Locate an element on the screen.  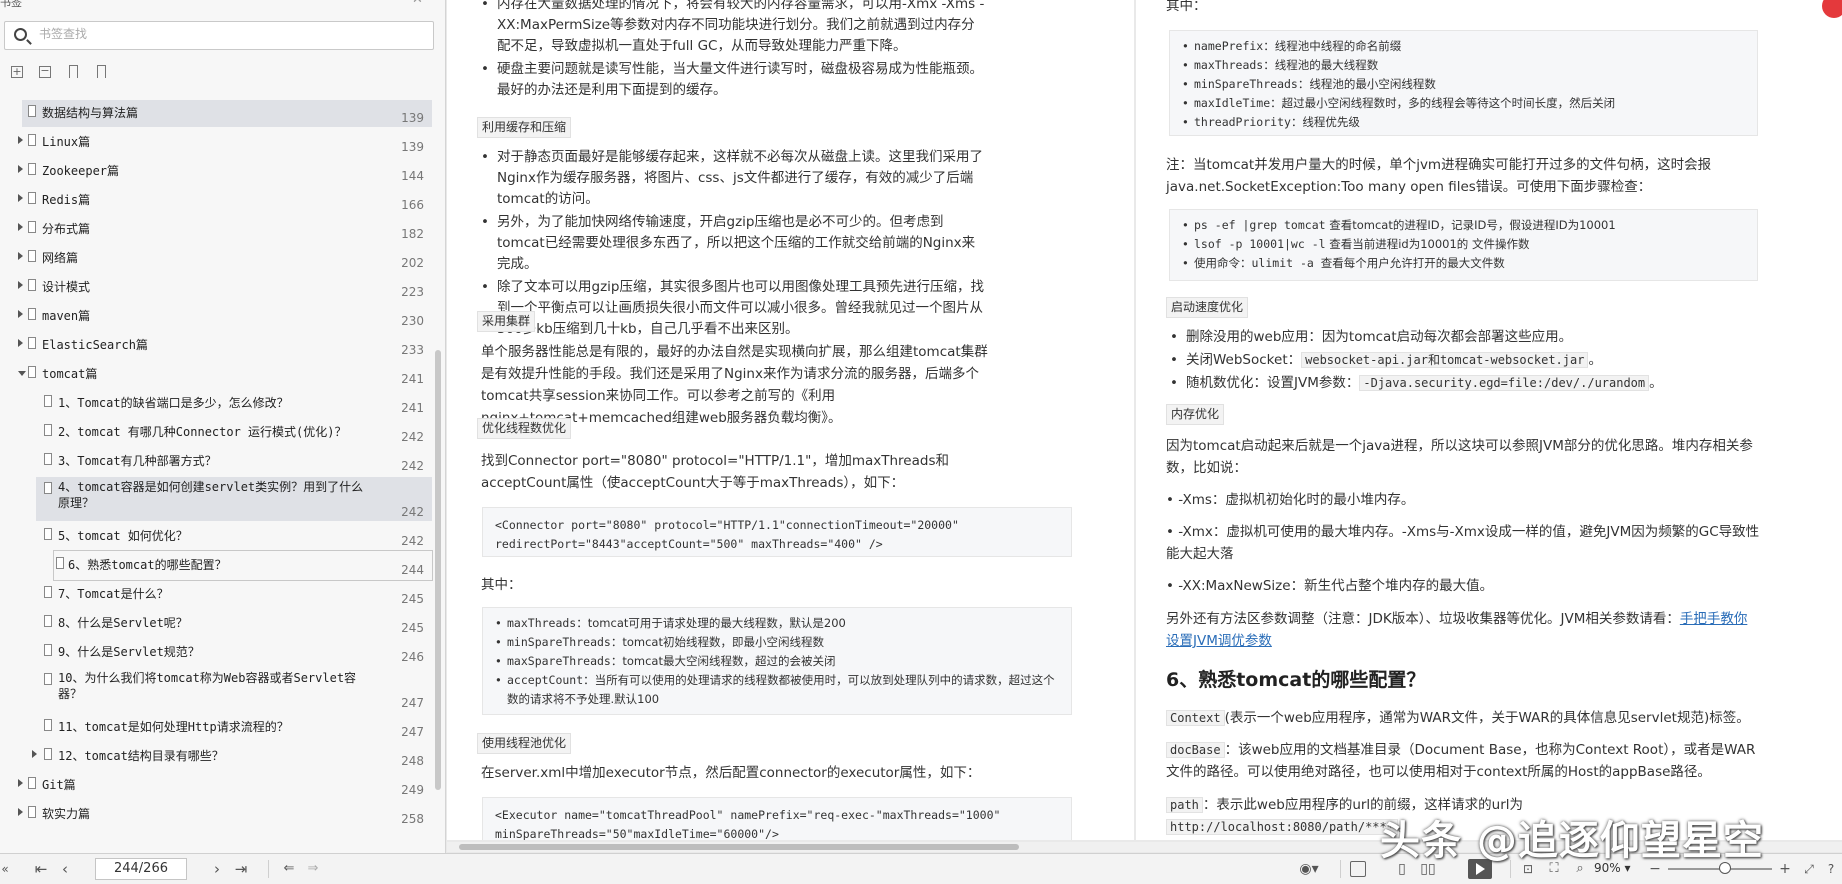
toc-item-page: 246 is located at coordinates (412, 657).